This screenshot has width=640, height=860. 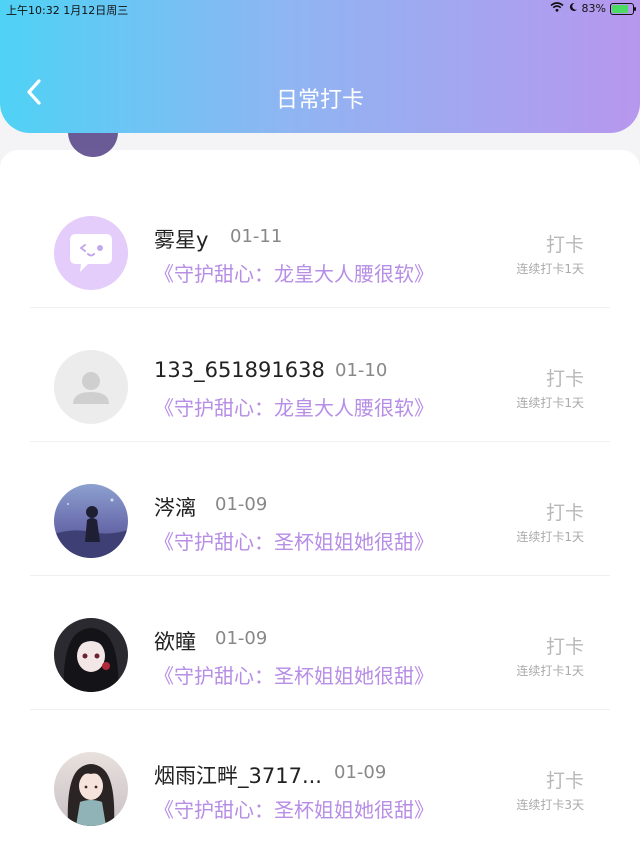 I want to click on status-indicators: 83%, so click(x=593, y=8).